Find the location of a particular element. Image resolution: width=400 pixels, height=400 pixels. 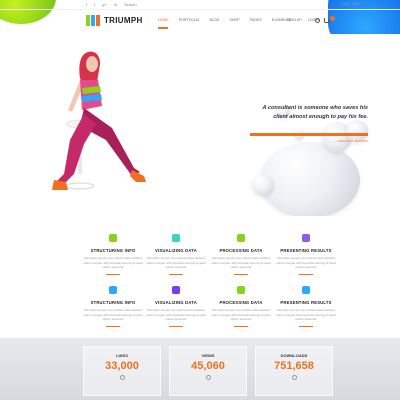

active-nav-indicator is located at coordinates (163, 28).